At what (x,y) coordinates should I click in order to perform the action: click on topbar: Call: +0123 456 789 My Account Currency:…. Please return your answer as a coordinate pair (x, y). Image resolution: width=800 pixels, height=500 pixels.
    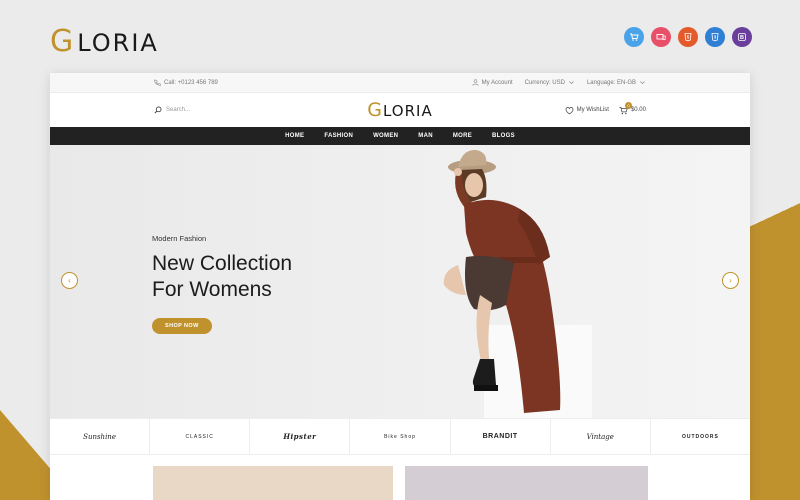
    Looking at the image, I should click on (400, 83).